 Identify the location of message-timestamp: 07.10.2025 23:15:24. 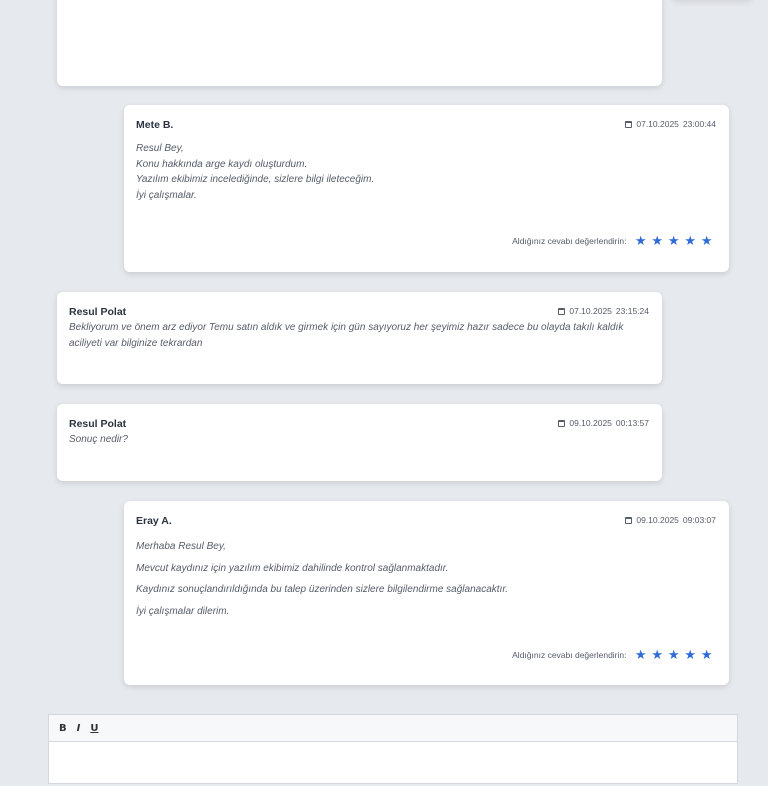
(603, 311).